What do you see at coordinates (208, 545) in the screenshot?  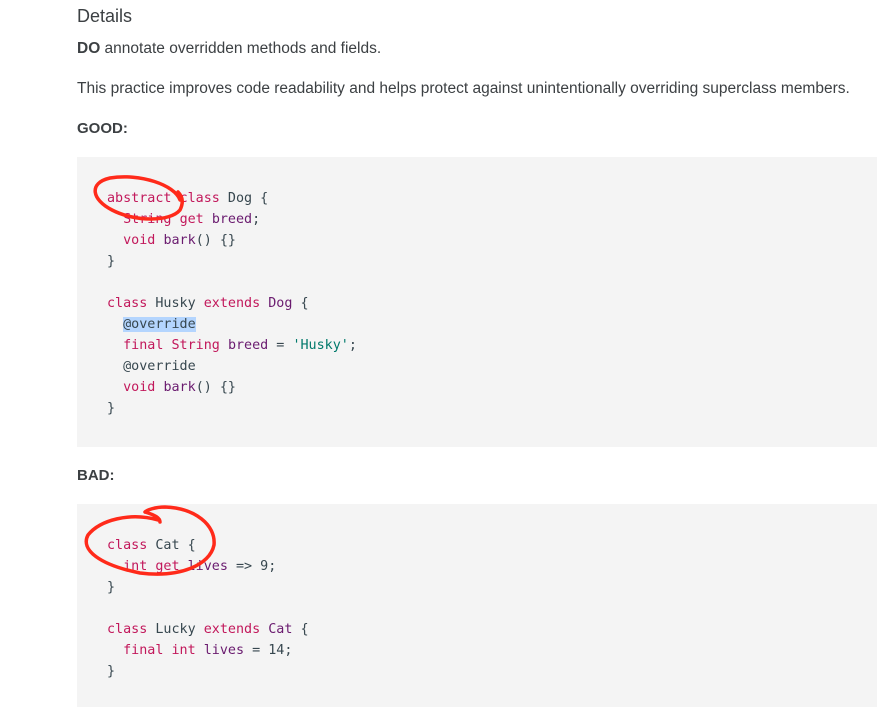 I see `code-line: class Cat {` at bounding box center [208, 545].